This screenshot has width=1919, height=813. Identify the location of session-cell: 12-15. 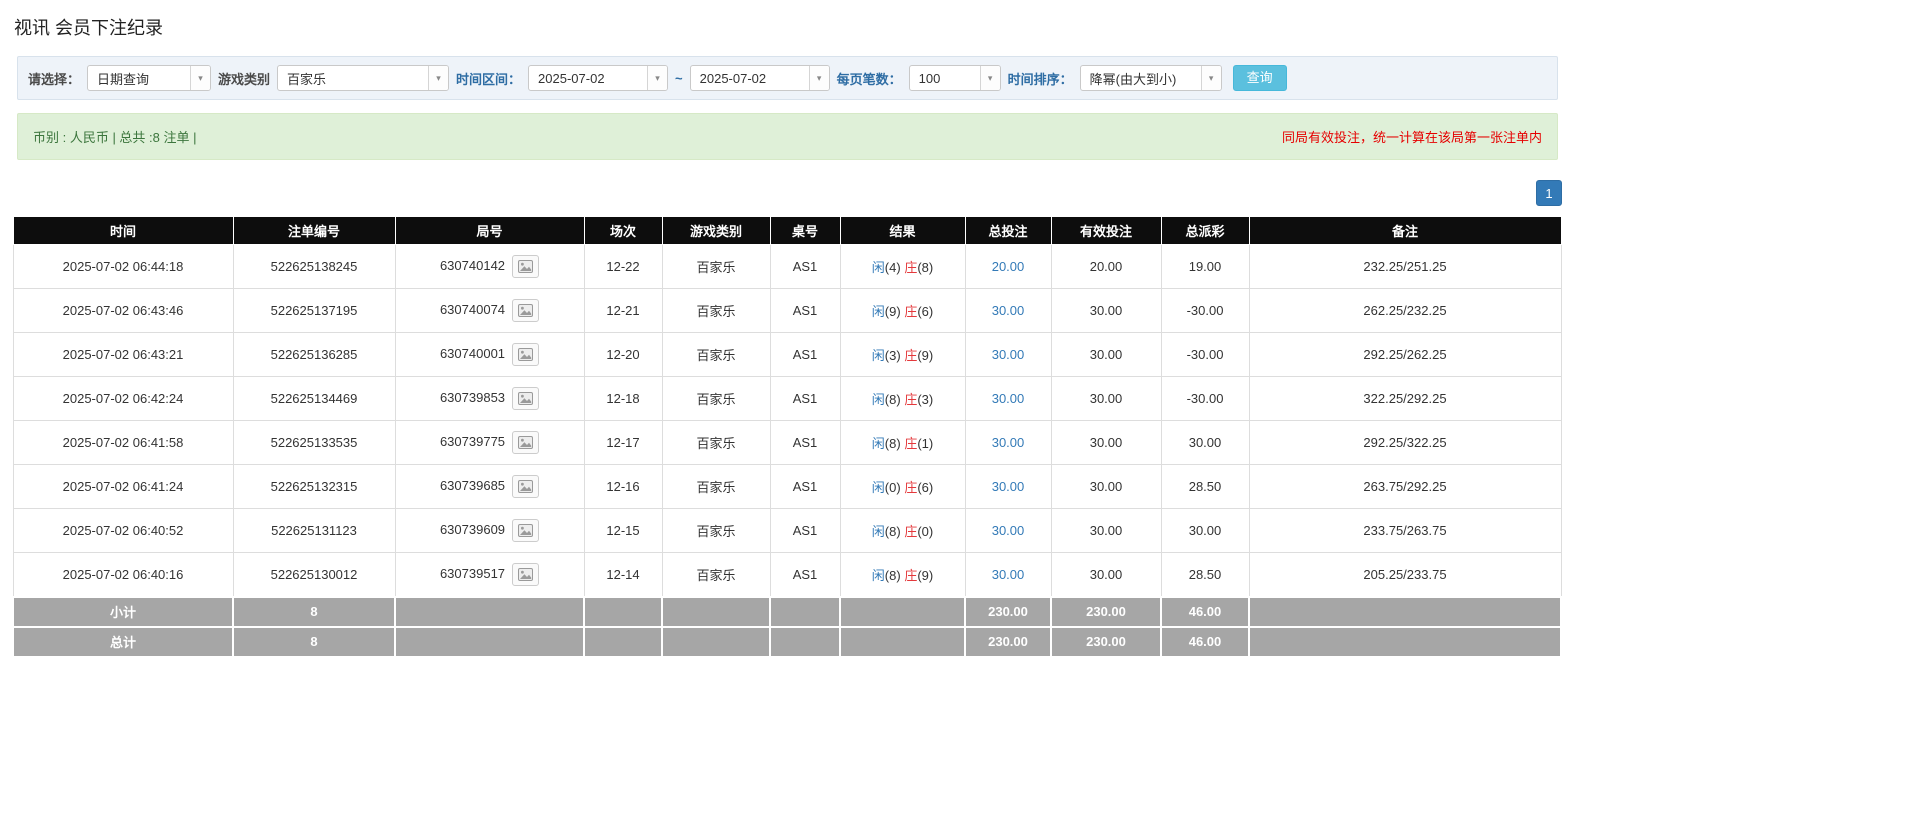
(623, 530).